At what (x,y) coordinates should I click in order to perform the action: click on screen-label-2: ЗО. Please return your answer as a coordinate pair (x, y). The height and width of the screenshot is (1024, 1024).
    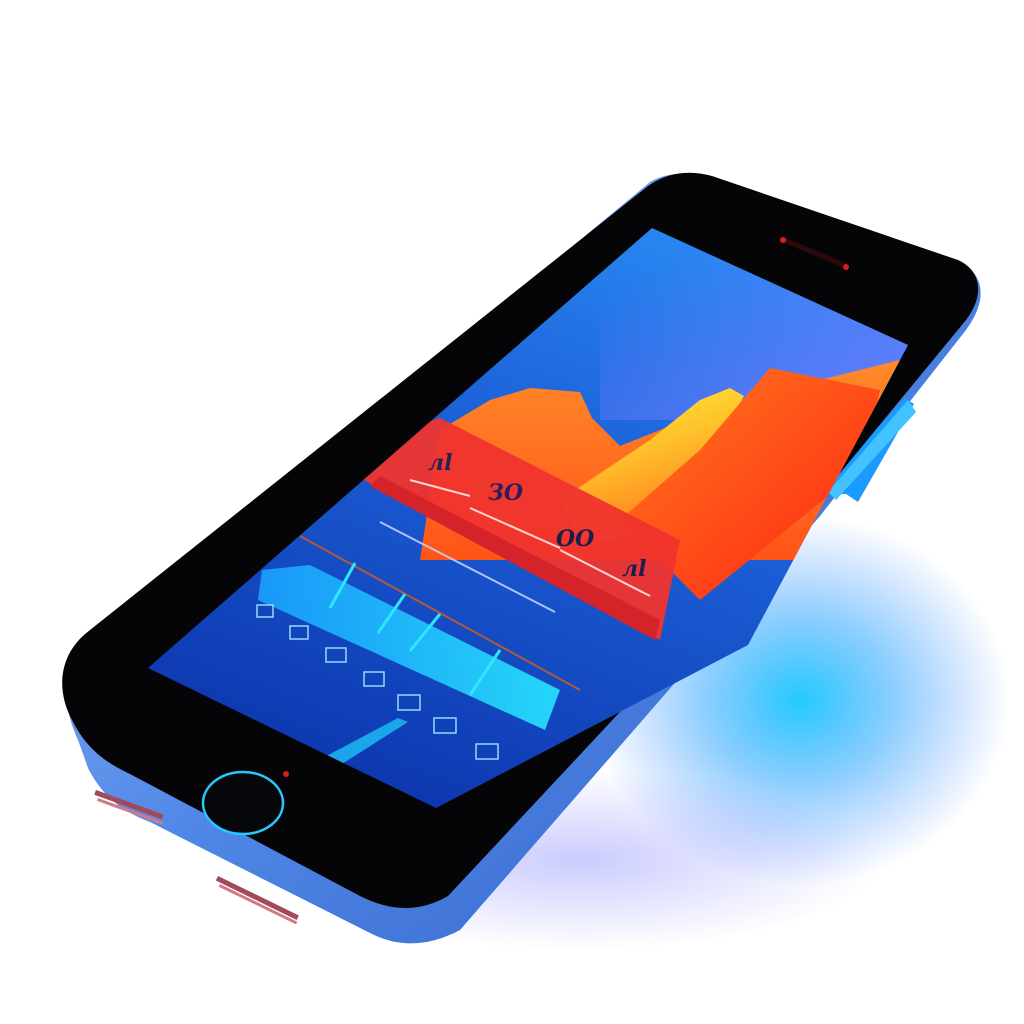
    Looking at the image, I should click on (505, 493).